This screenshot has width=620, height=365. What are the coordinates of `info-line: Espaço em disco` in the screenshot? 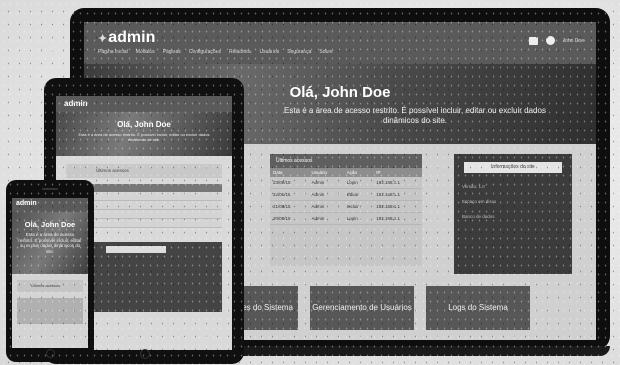 It's located at (479, 201).